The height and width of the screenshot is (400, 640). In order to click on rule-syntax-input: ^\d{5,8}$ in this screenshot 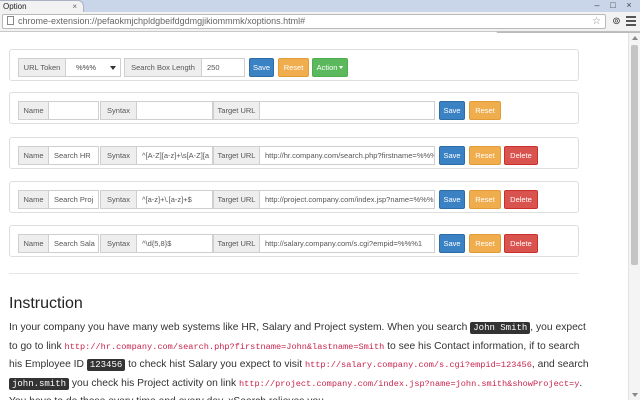, I will do `click(174, 243)`.